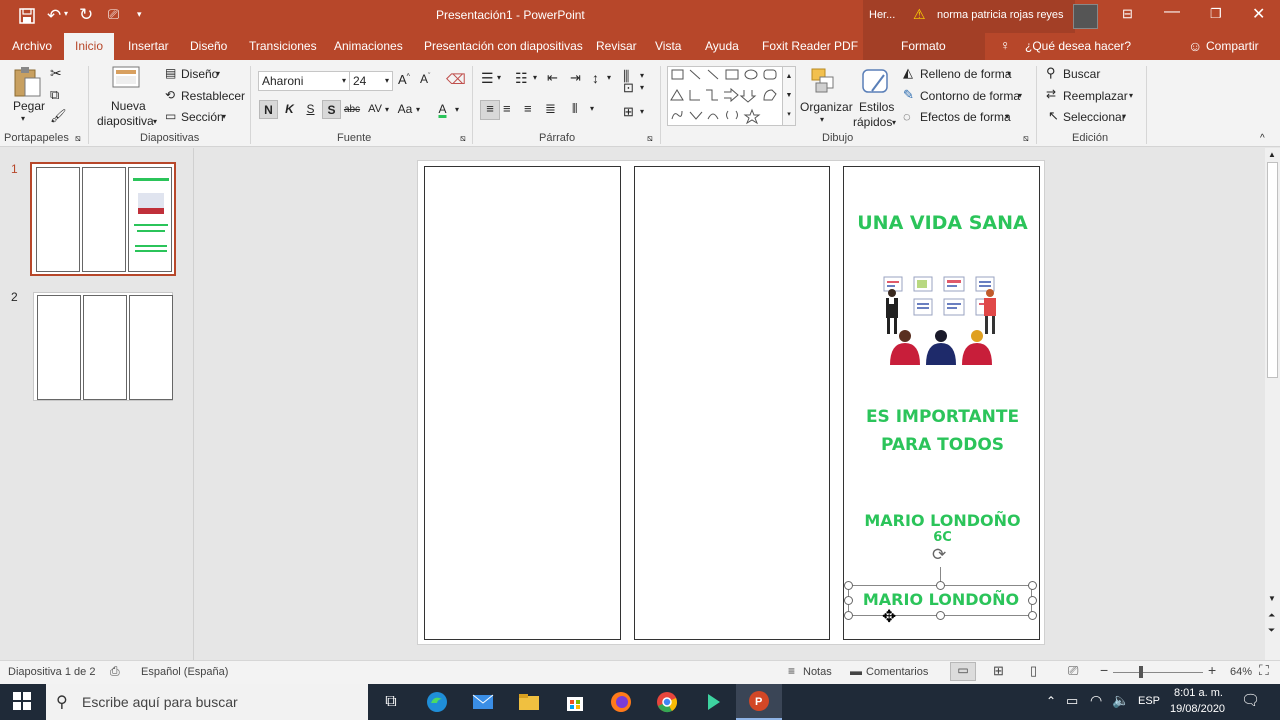 The height and width of the screenshot is (720, 1280). I want to click on columns-icon: ⫴, so click(574, 109).